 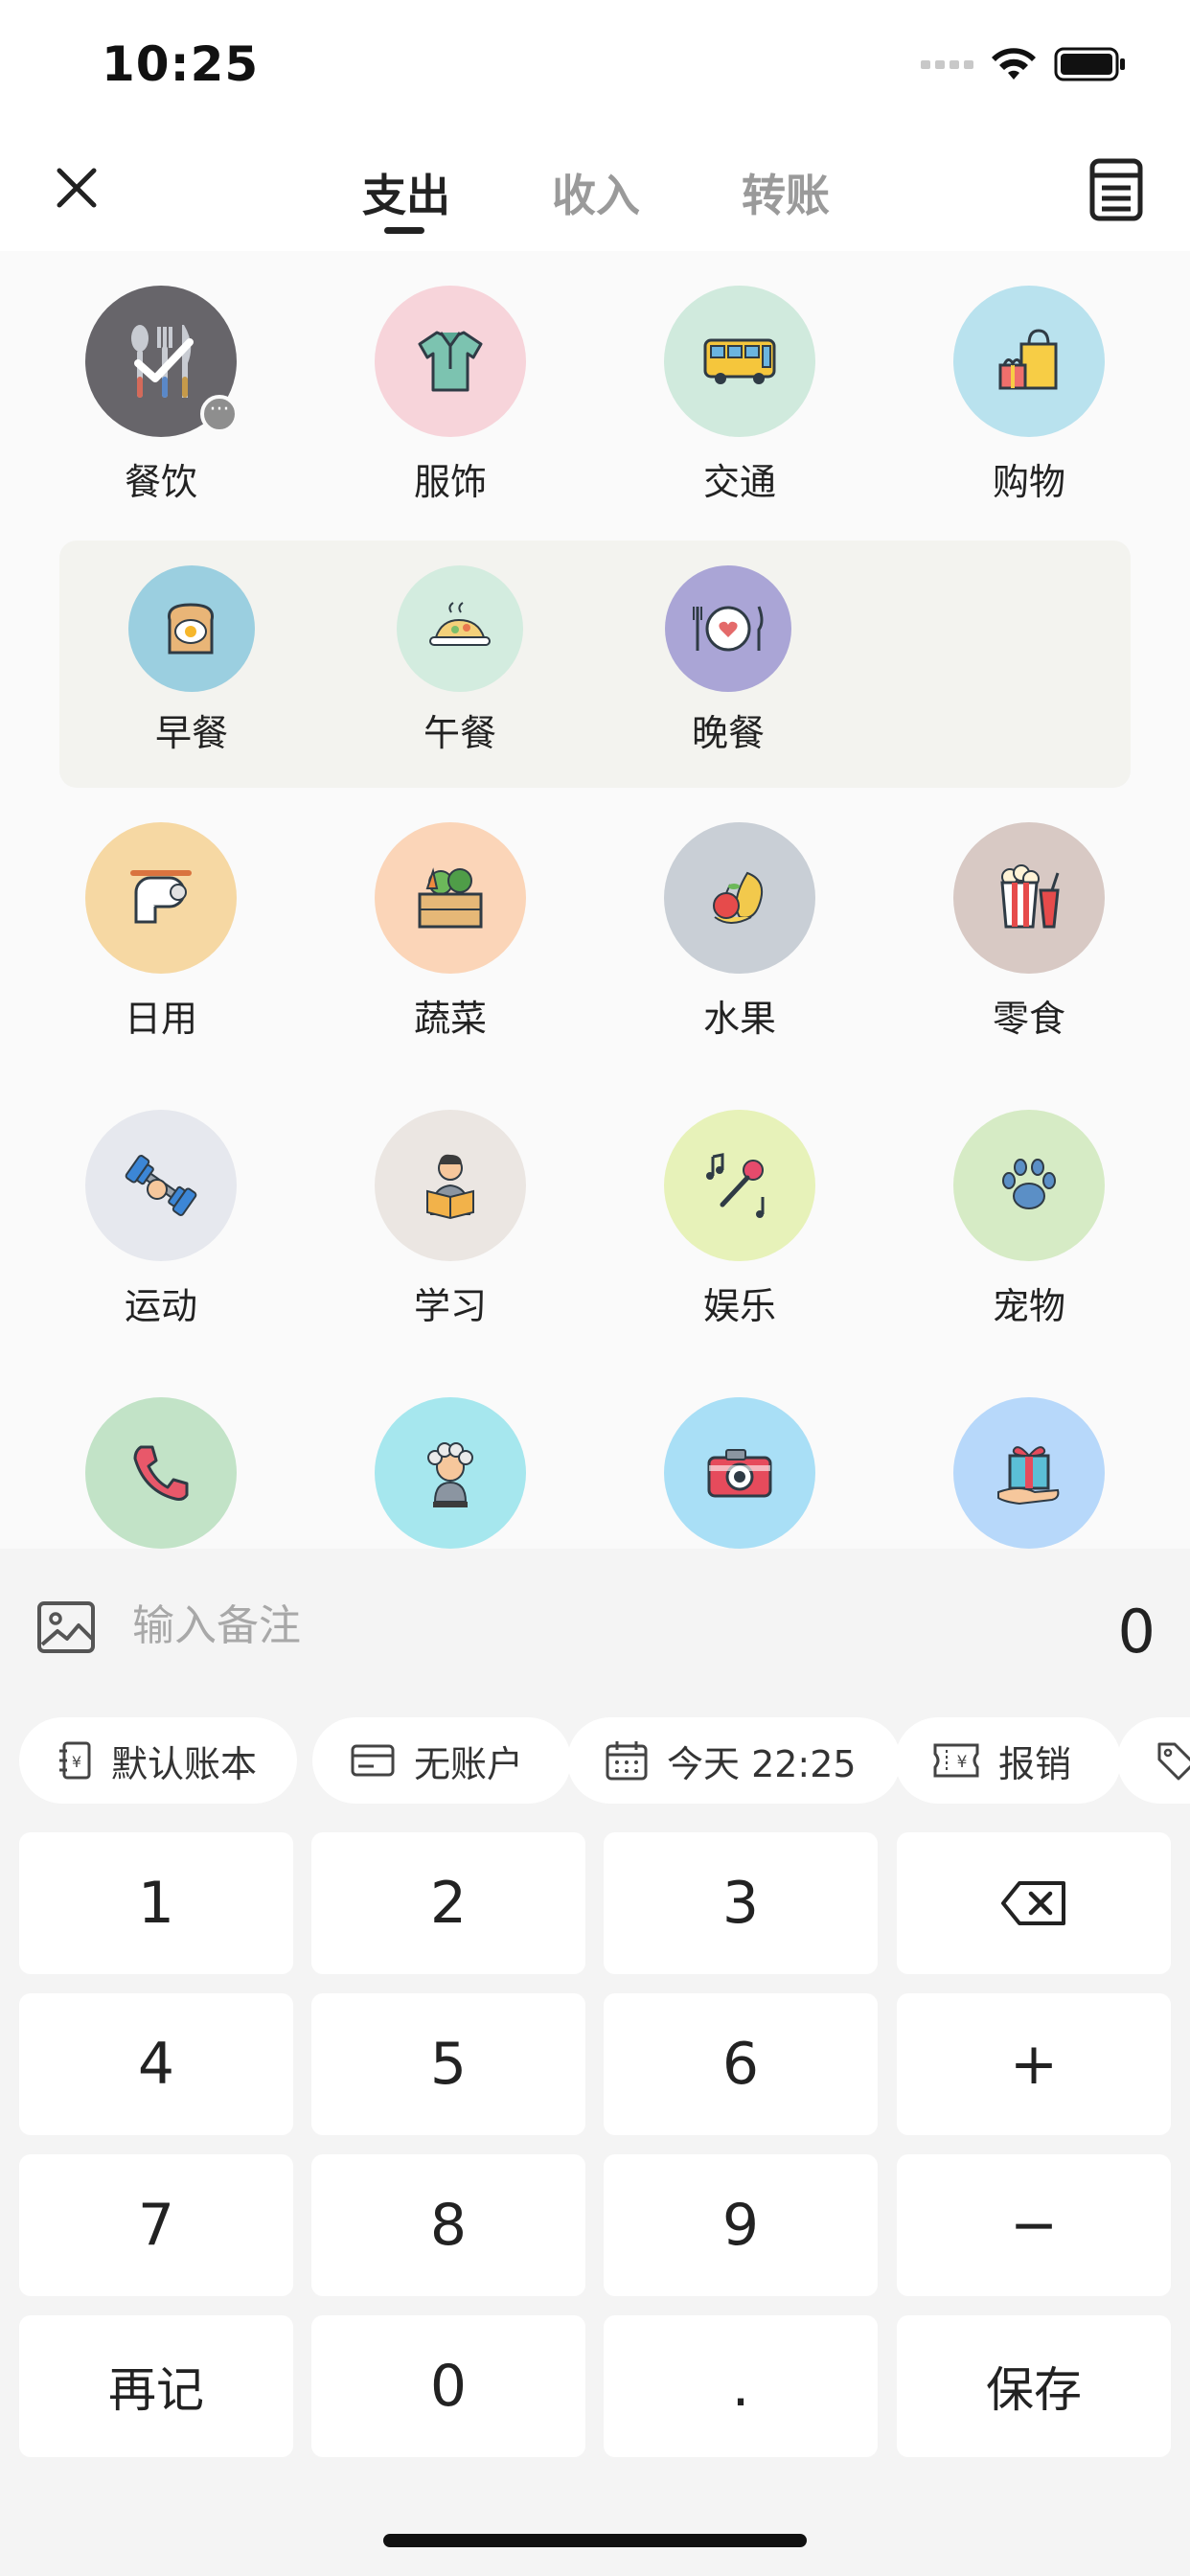 I want to click on gift-icon, so click(x=1029, y=1476).